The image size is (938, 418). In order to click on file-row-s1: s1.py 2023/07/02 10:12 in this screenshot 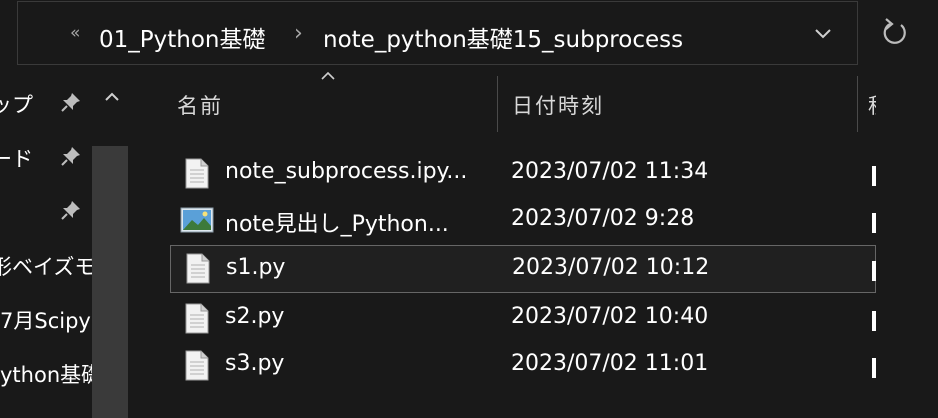, I will do `click(523, 269)`.